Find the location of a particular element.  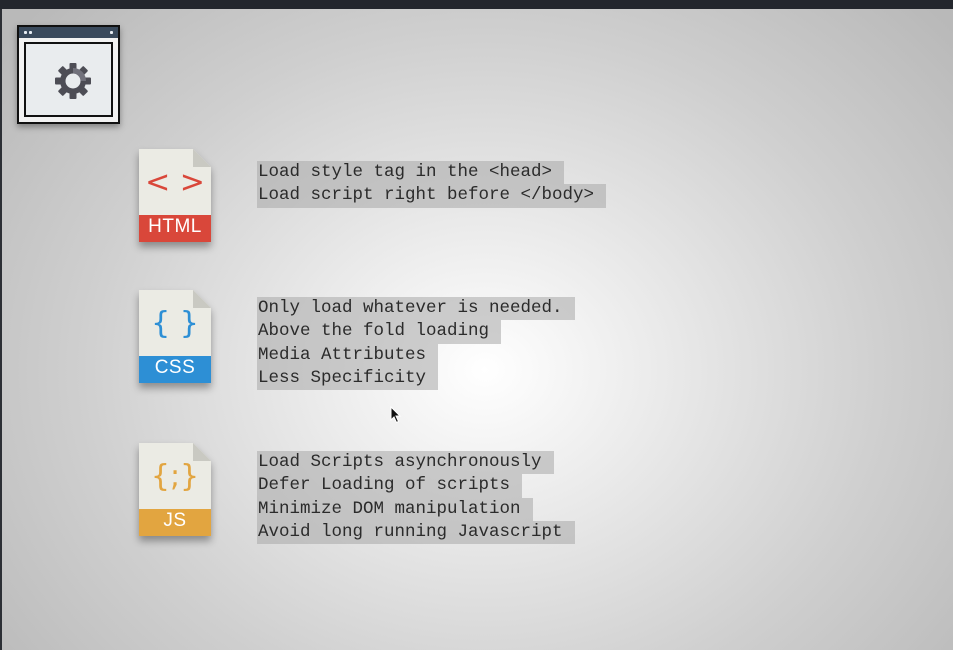

css-file-icon: { } CSS is located at coordinates (175, 336).